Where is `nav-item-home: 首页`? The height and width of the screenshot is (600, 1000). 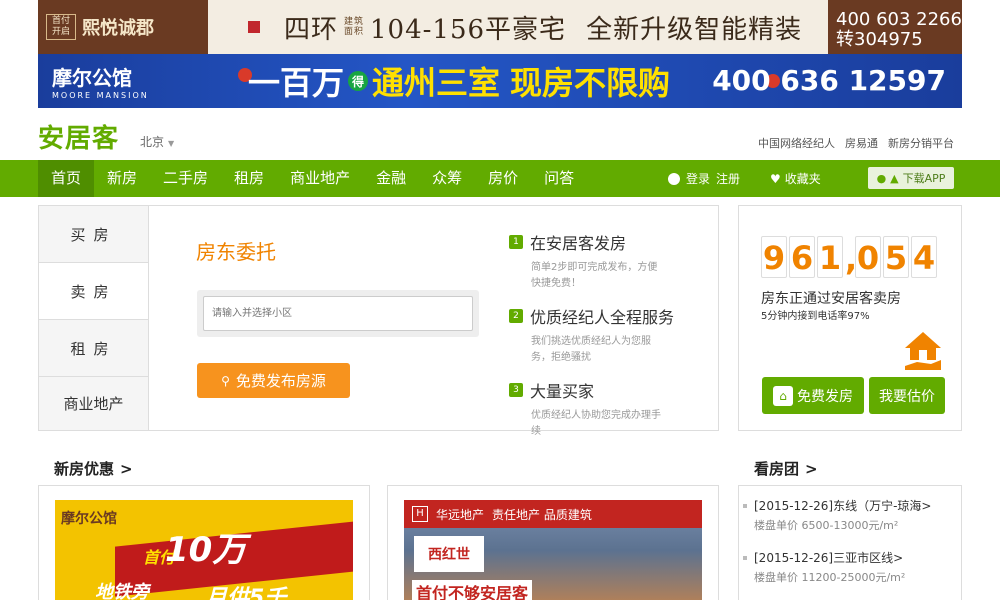
nav-item-home: 首页 is located at coordinates (66, 178).